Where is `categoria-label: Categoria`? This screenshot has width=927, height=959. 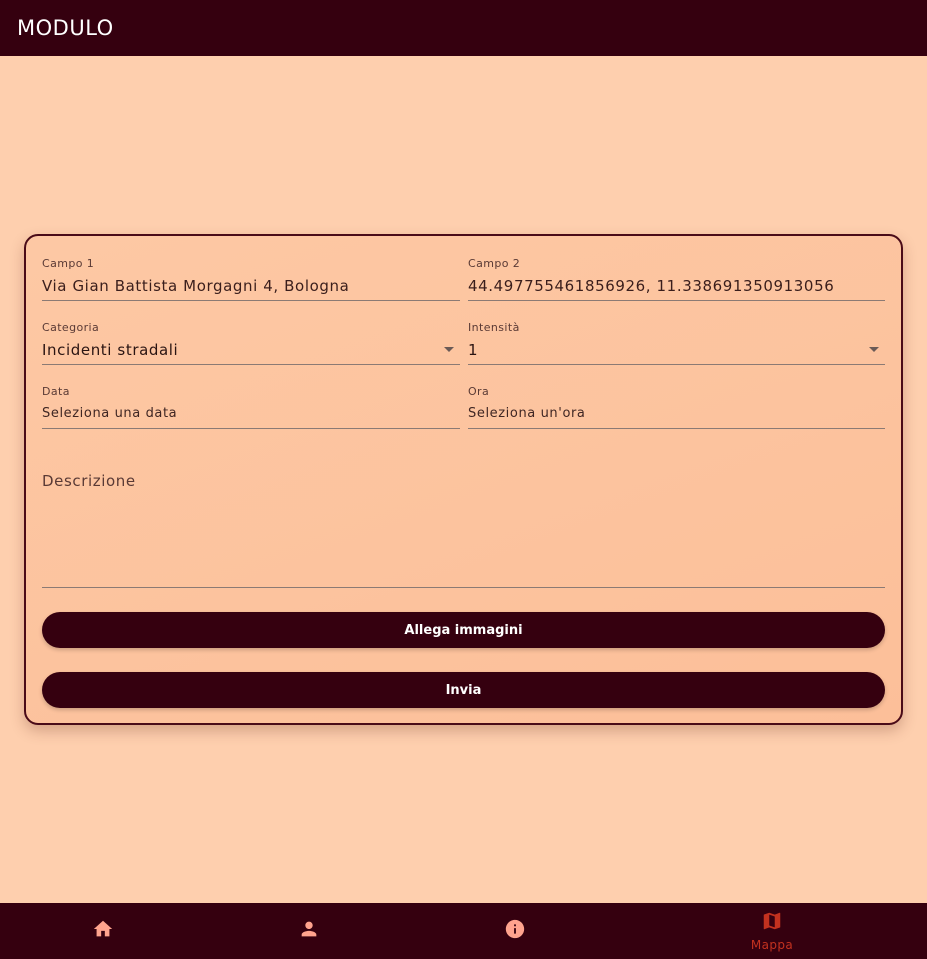 categoria-label: Categoria is located at coordinates (71, 327).